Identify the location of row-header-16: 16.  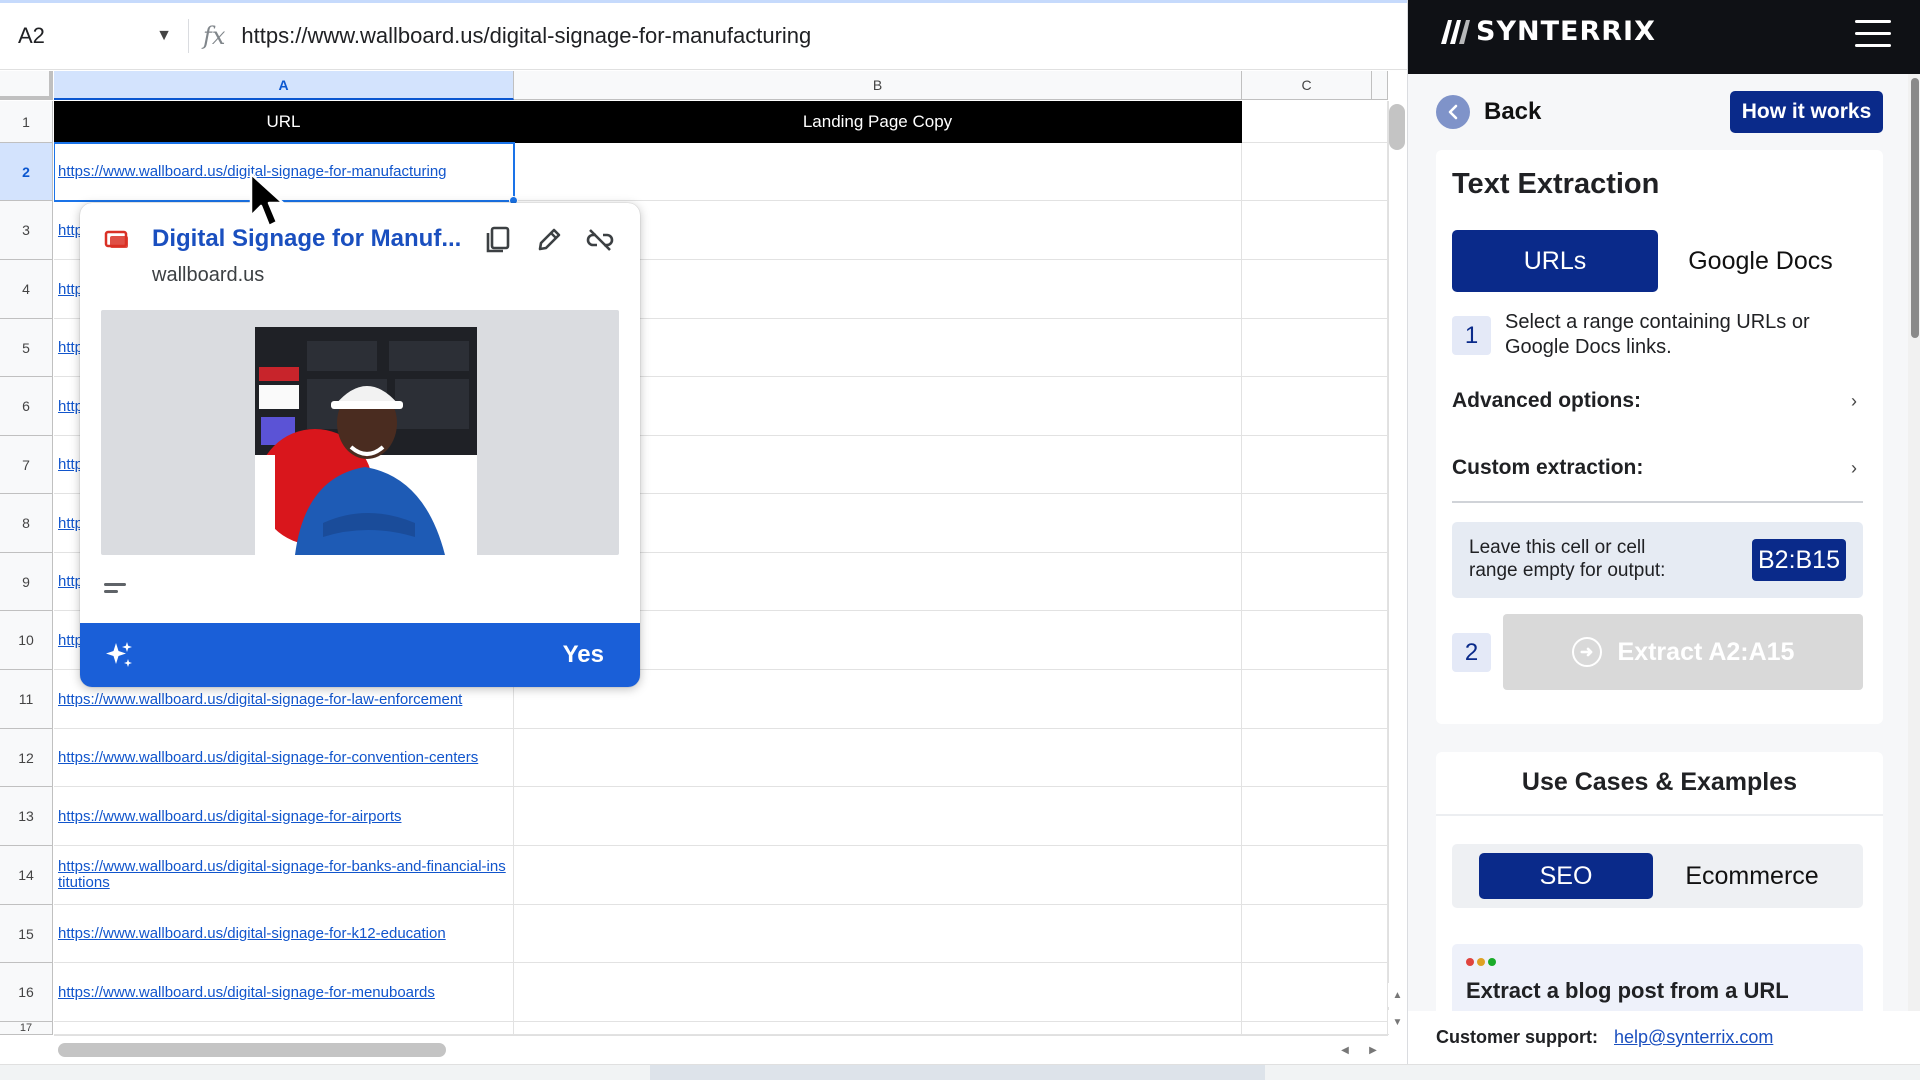
(26, 992).